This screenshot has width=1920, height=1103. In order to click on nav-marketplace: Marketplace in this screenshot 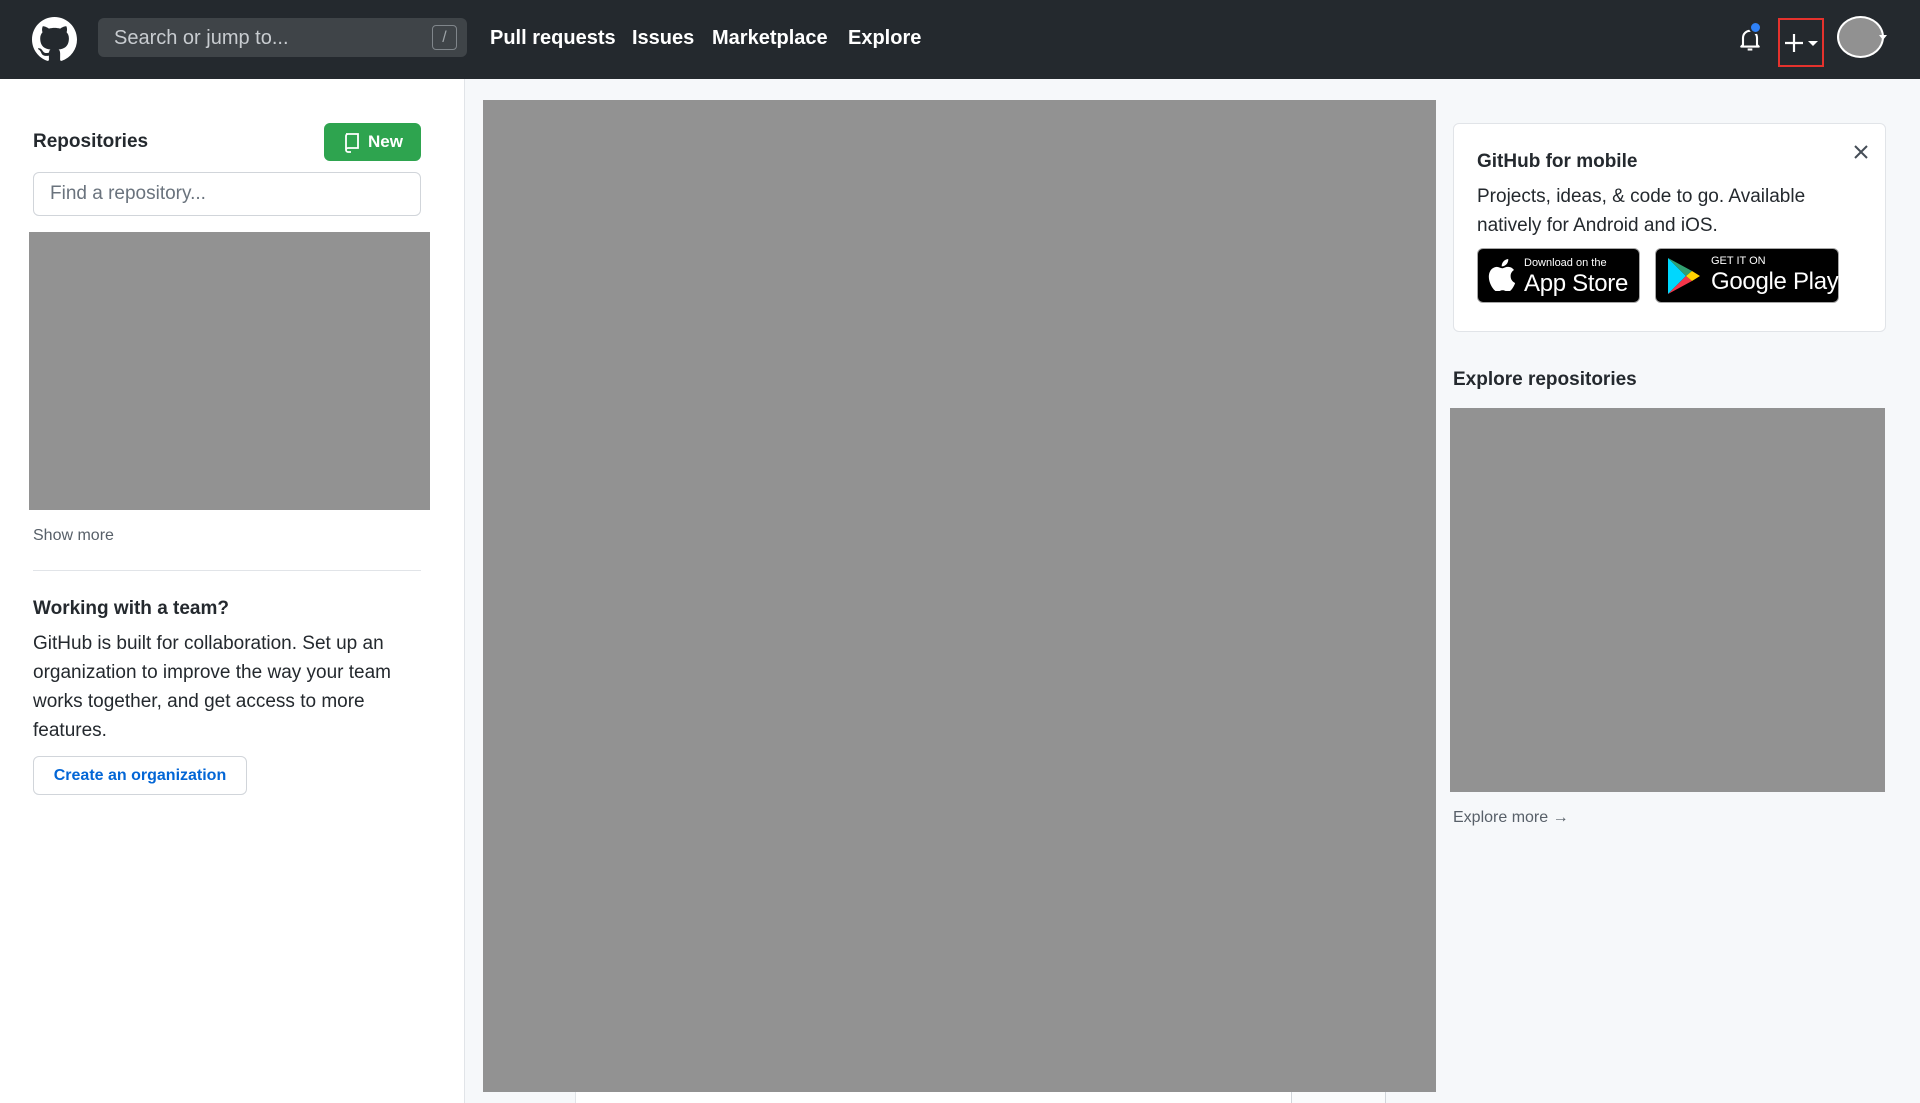, I will do `click(770, 38)`.